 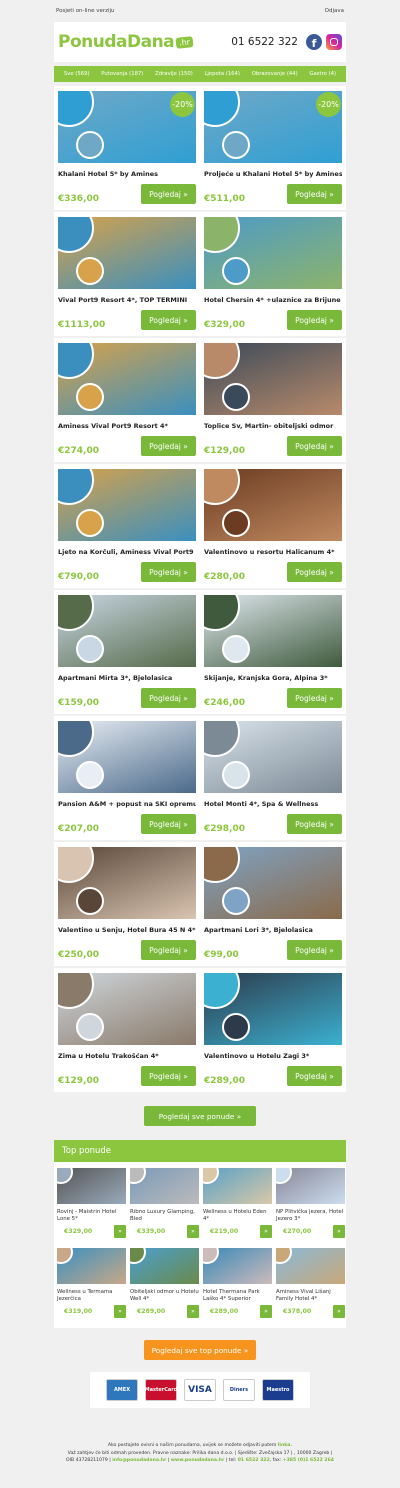 I want to click on top-offer-title: Hotel Thermana Park Laško 4* Superior, so click(x=237, y=1296).